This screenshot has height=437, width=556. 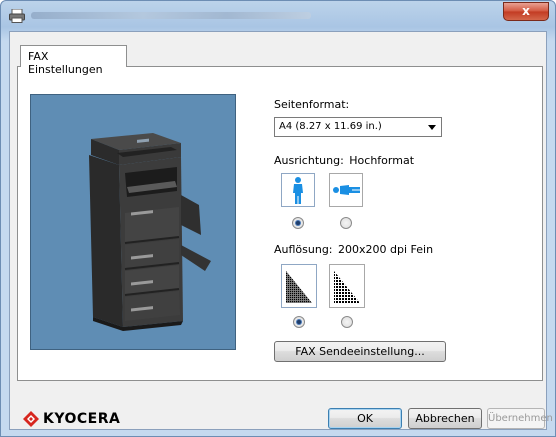 I want to click on apply-button: Übernehmen, so click(x=520, y=418).